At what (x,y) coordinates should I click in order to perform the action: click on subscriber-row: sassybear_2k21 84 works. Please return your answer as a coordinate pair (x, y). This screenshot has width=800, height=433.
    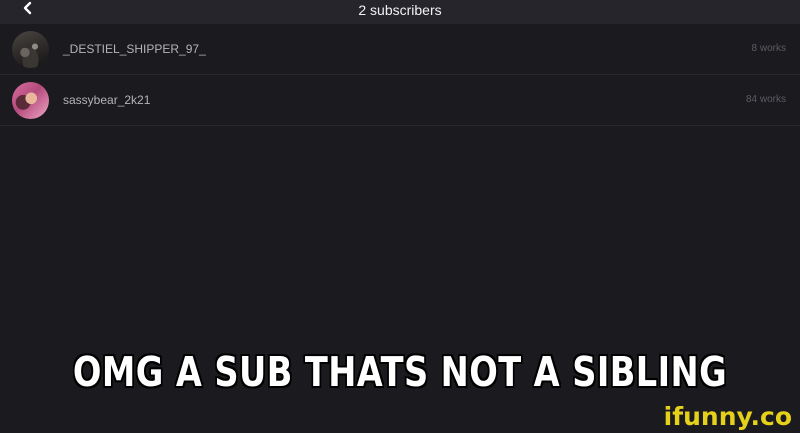
    Looking at the image, I should click on (400, 100).